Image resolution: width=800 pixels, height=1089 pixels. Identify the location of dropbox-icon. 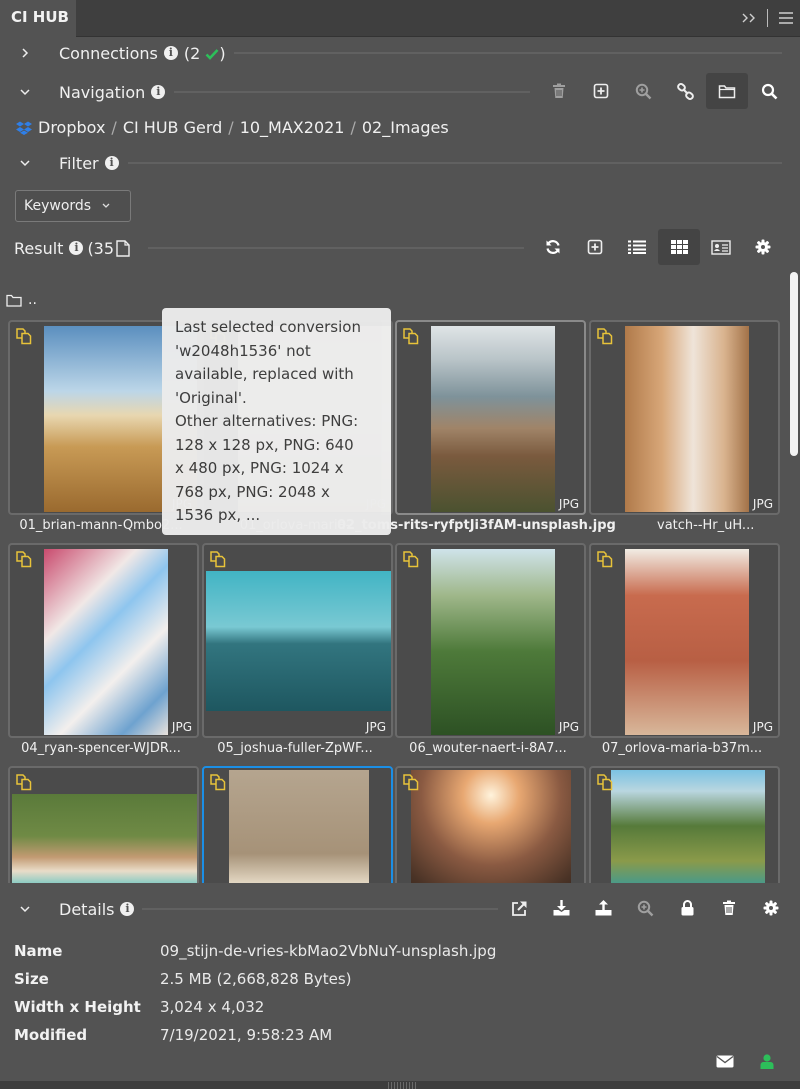
(24, 128).